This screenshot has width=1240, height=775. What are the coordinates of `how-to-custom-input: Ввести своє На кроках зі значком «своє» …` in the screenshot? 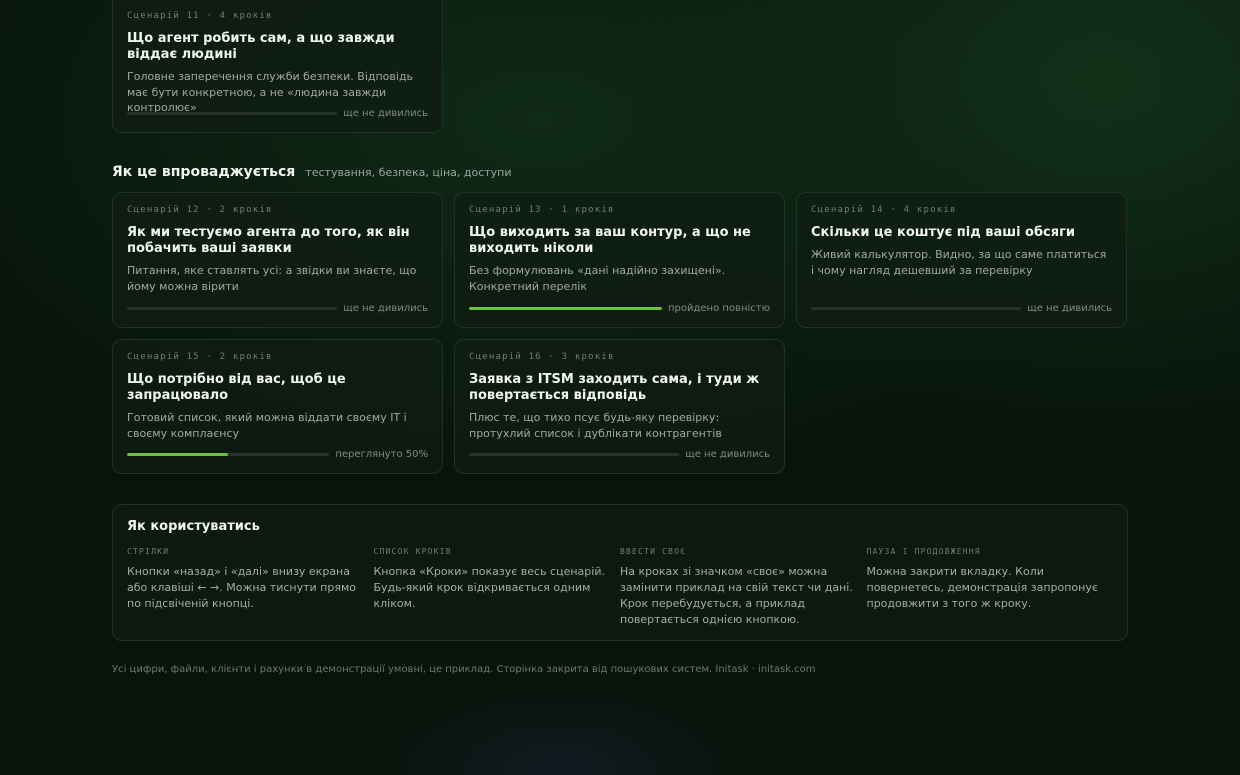 It's located at (743, 587).